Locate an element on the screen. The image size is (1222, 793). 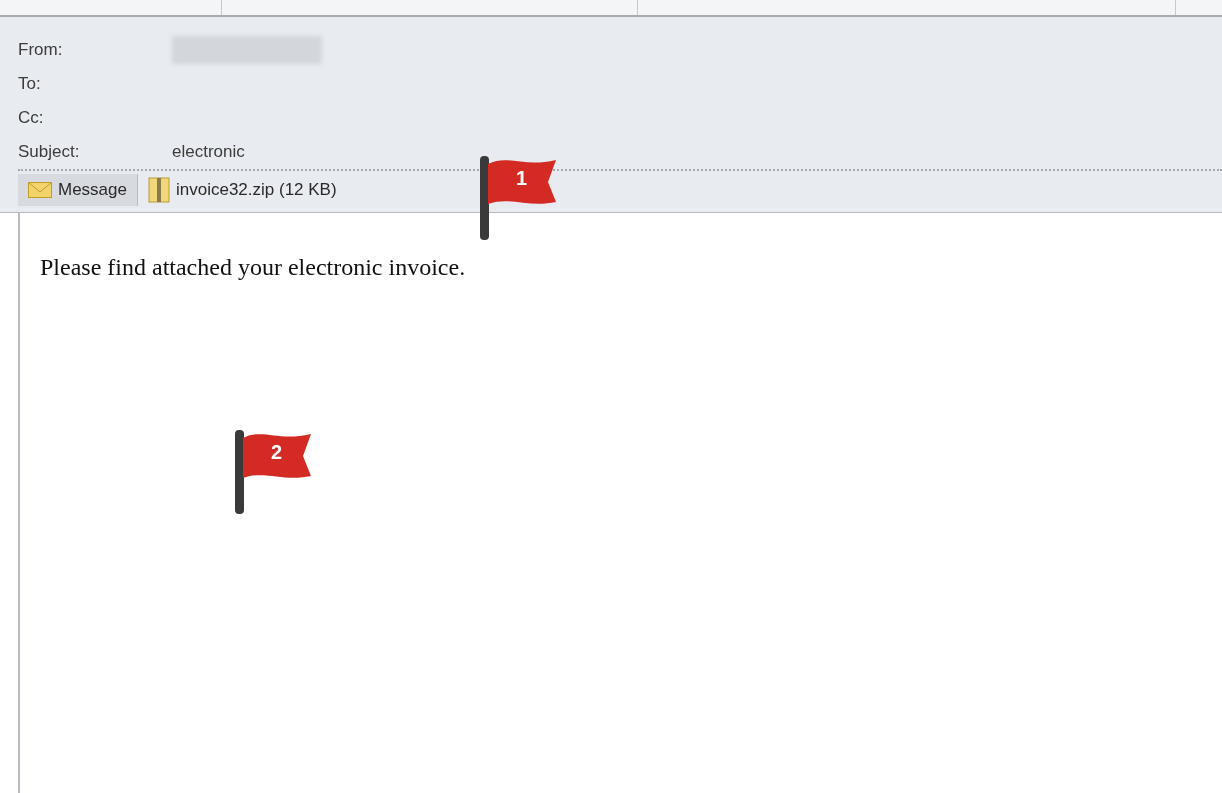
marker-number: 2 is located at coordinates (277, 452).